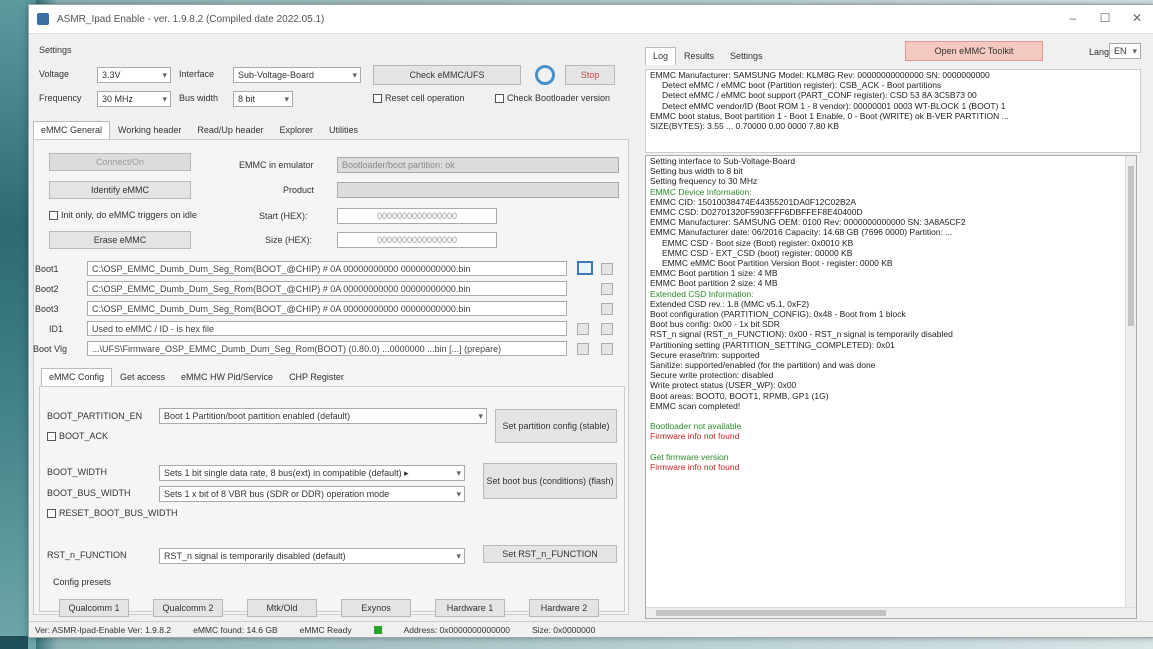 This screenshot has width=1153, height=649. What do you see at coordinates (714, 283) in the screenshot?
I see `log-line: EMMC Boot partition 2 size: 4 MB` at bounding box center [714, 283].